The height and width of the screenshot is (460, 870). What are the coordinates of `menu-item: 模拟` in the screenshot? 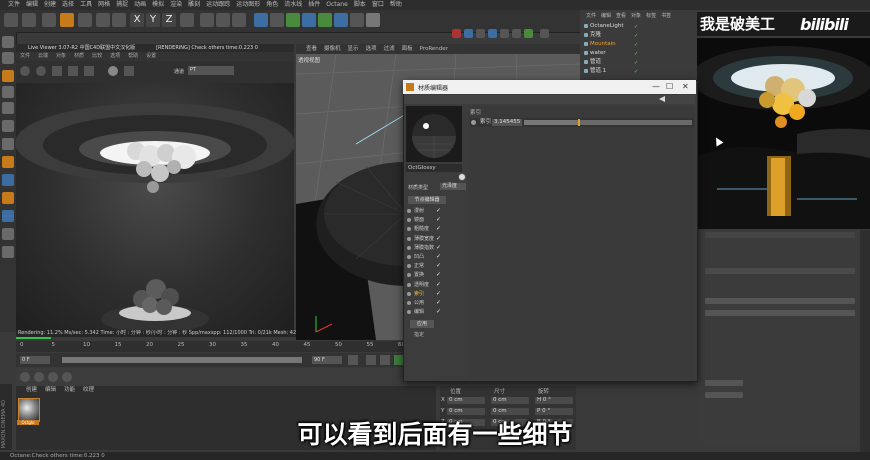 It's located at (158, 5).